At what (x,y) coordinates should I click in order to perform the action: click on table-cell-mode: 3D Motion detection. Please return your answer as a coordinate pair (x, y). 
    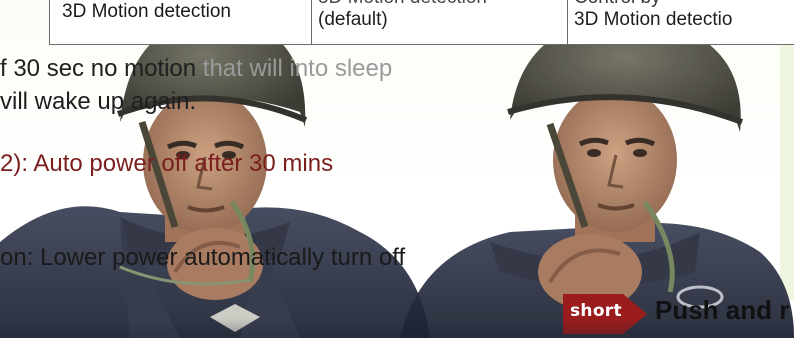
    Looking at the image, I should click on (181, 22).